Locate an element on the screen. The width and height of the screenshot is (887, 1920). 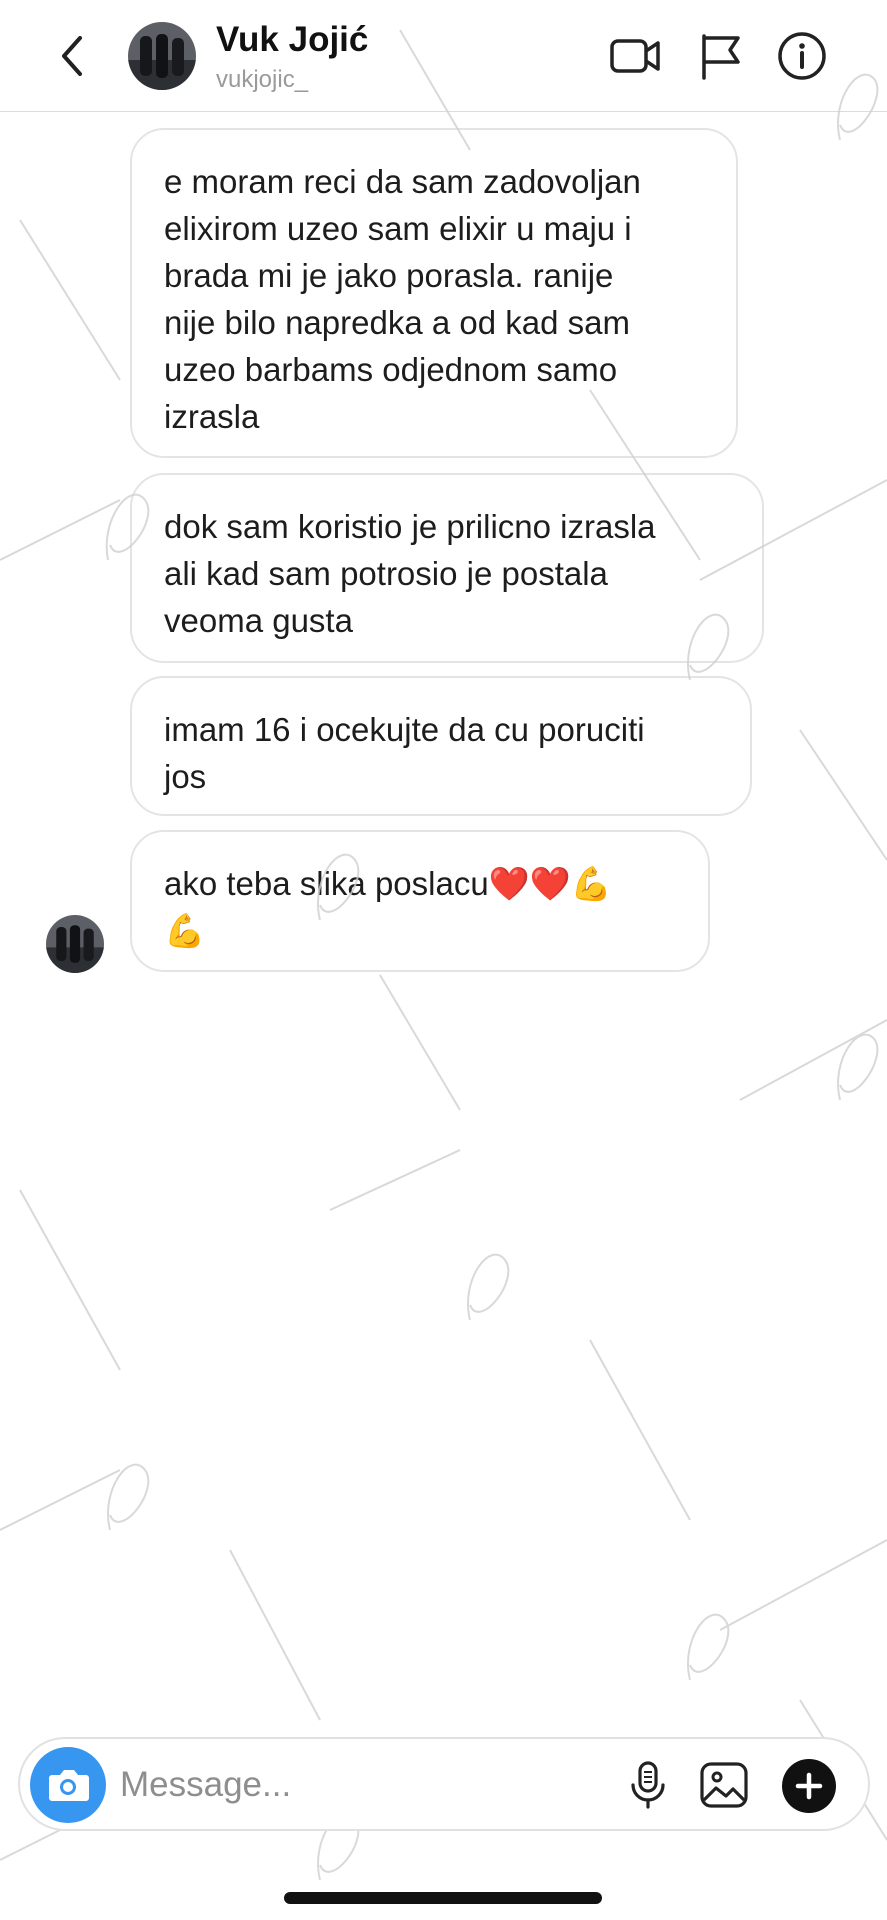
info-icon is located at coordinates (802, 56).